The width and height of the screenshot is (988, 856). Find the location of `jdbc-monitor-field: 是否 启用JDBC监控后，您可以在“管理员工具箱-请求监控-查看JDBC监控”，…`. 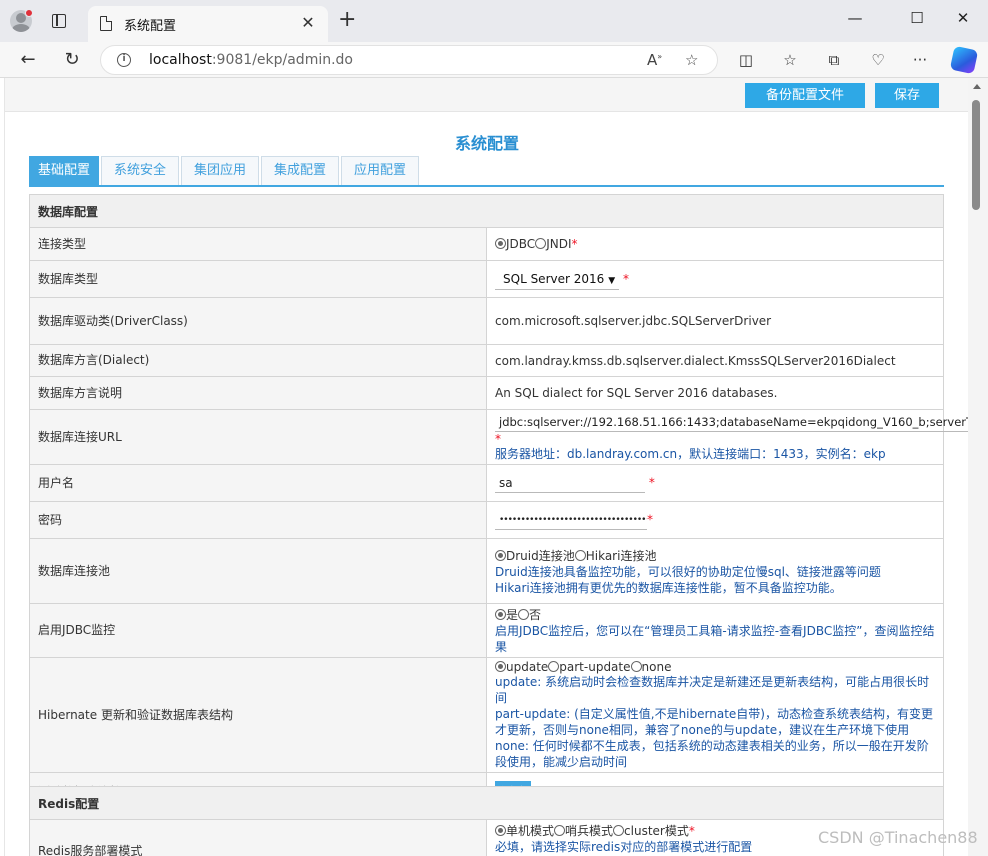

jdbc-monitor-field: 是否 启用JDBC监控后，您可以在“管理员工具箱-请求监控-查看JDBC监控”，… is located at coordinates (715, 630).